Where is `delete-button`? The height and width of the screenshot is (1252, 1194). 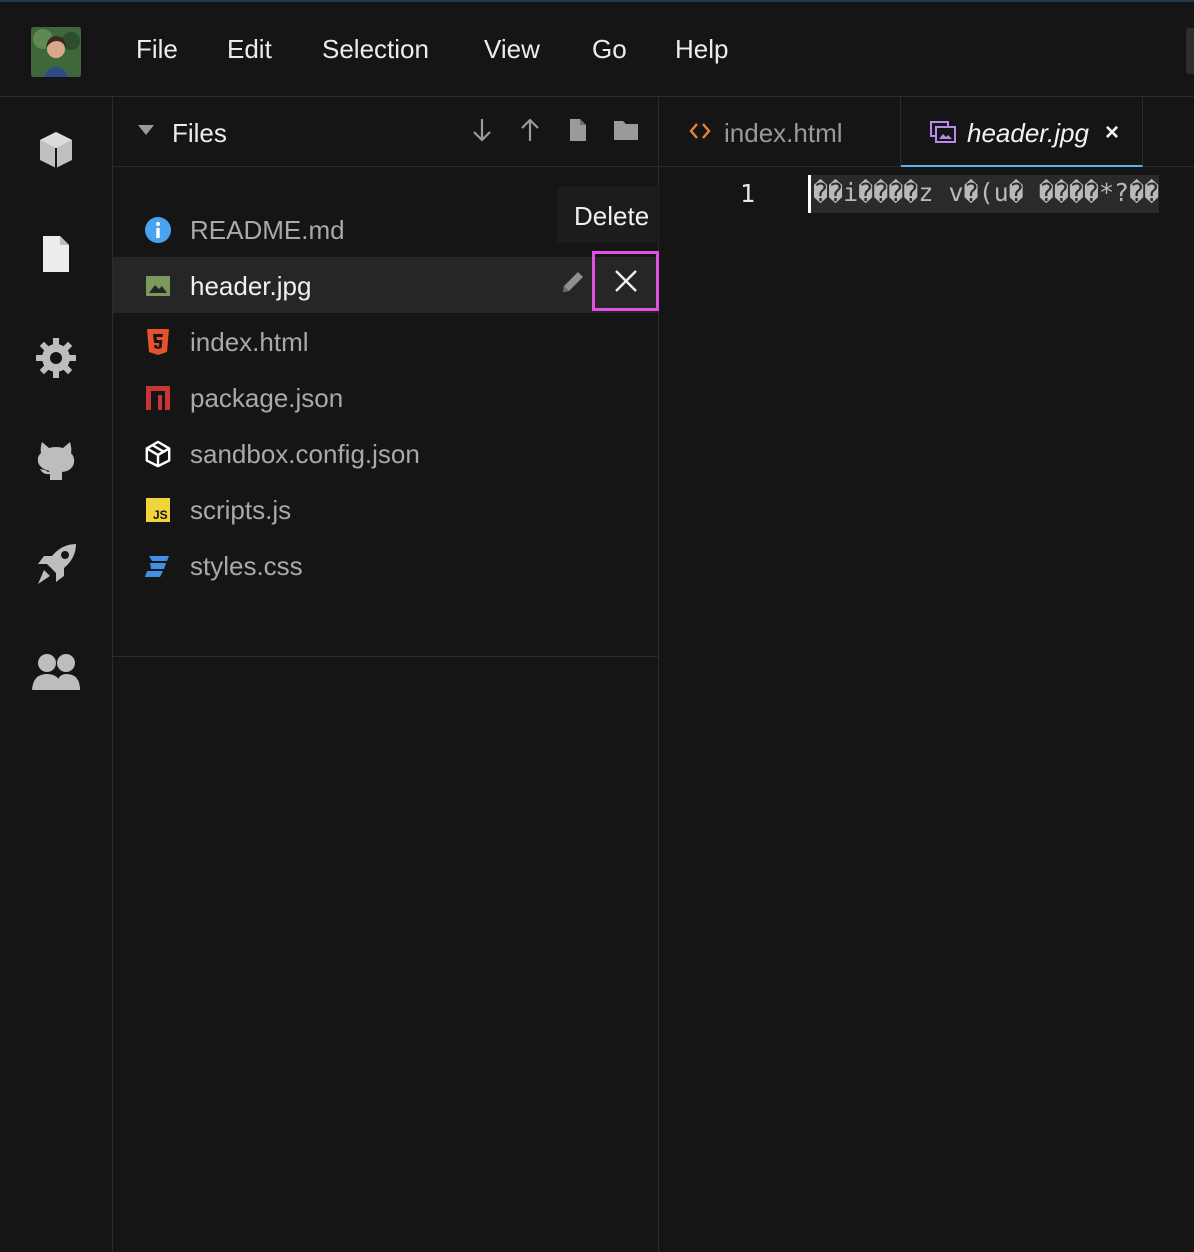
delete-button is located at coordinates (625, 281).